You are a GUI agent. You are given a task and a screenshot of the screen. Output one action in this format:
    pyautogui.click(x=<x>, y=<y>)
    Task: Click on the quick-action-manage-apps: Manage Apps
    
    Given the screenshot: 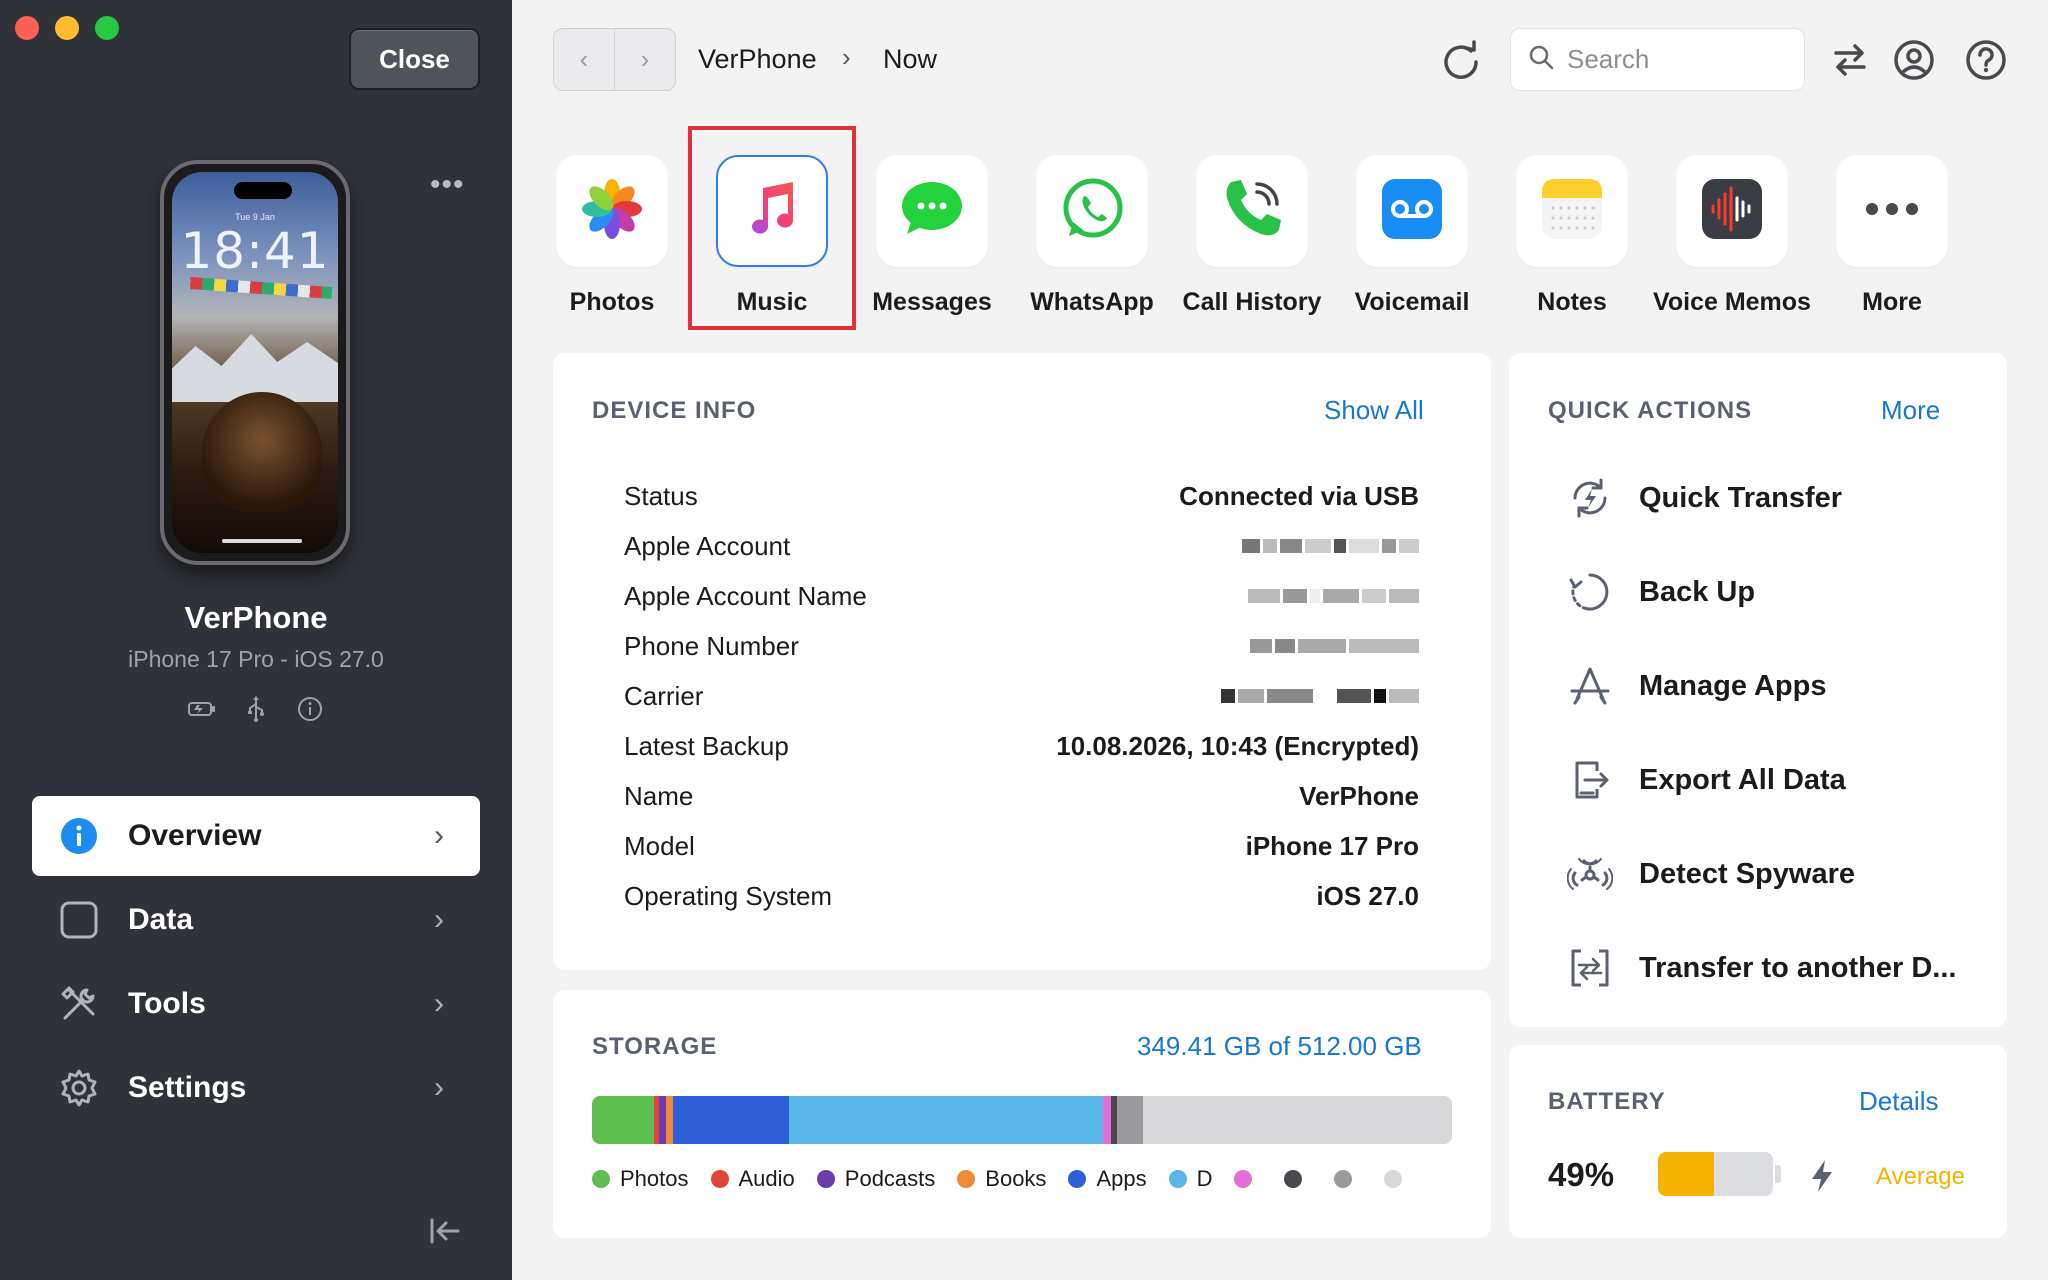 What is the action you would take?
    pyautogui.click(x=1763, y=686)
    